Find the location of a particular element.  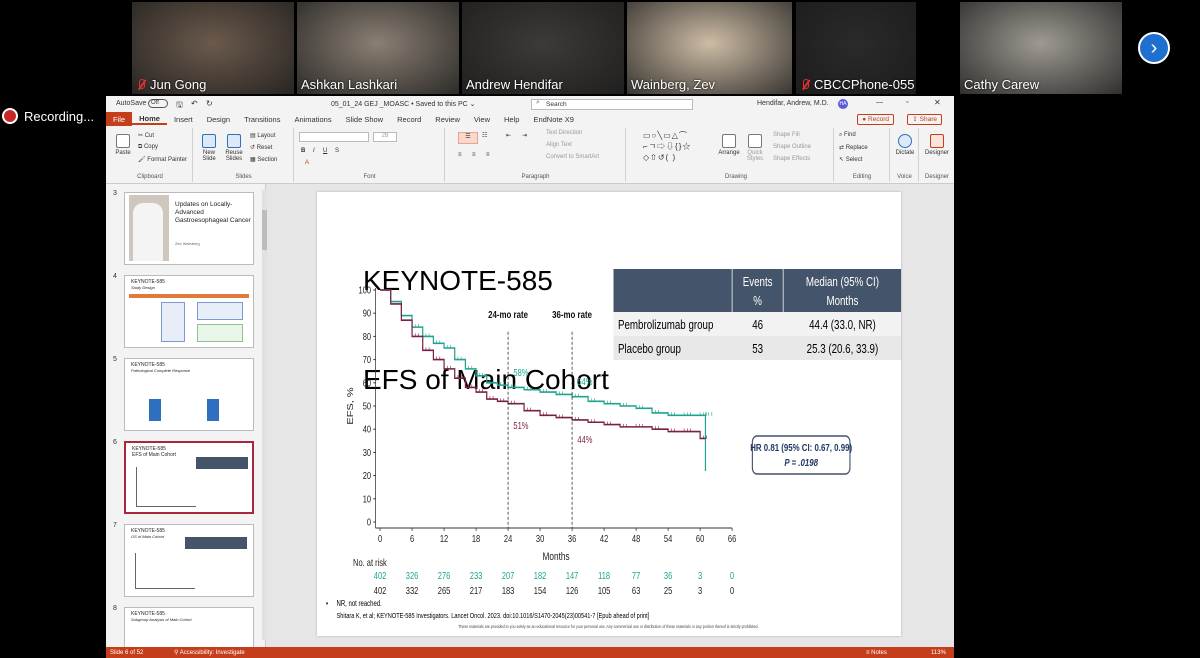

layout-label: Layout is located at coordinates (266, 136).